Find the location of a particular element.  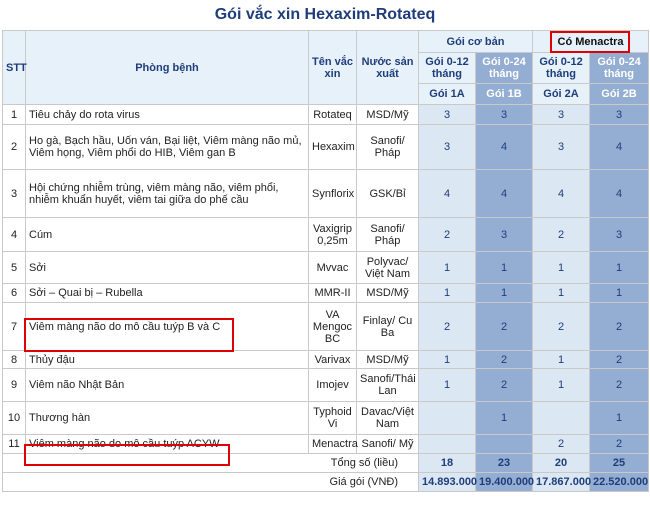

row-dose-1b is located at coordinates (504, 444).